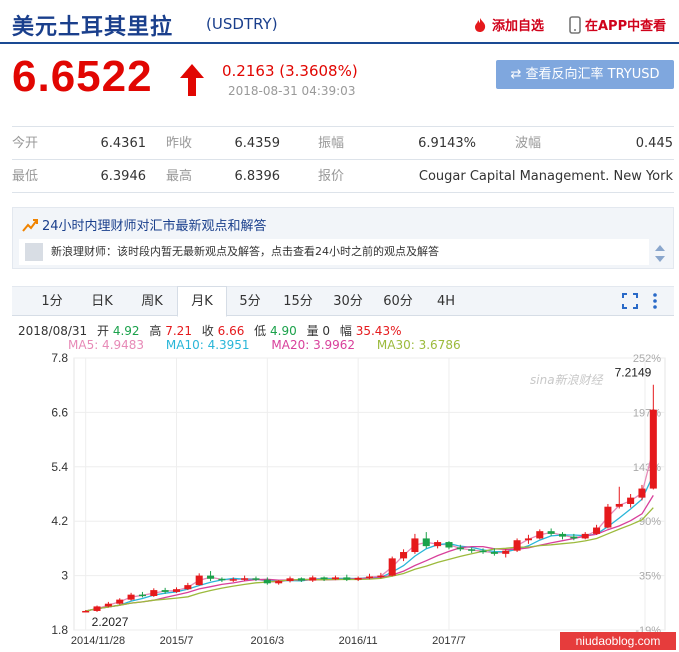 The width and height of the screenshot is (679, 652). I want to click on amplitude-label: 幅, so click(345, 331).